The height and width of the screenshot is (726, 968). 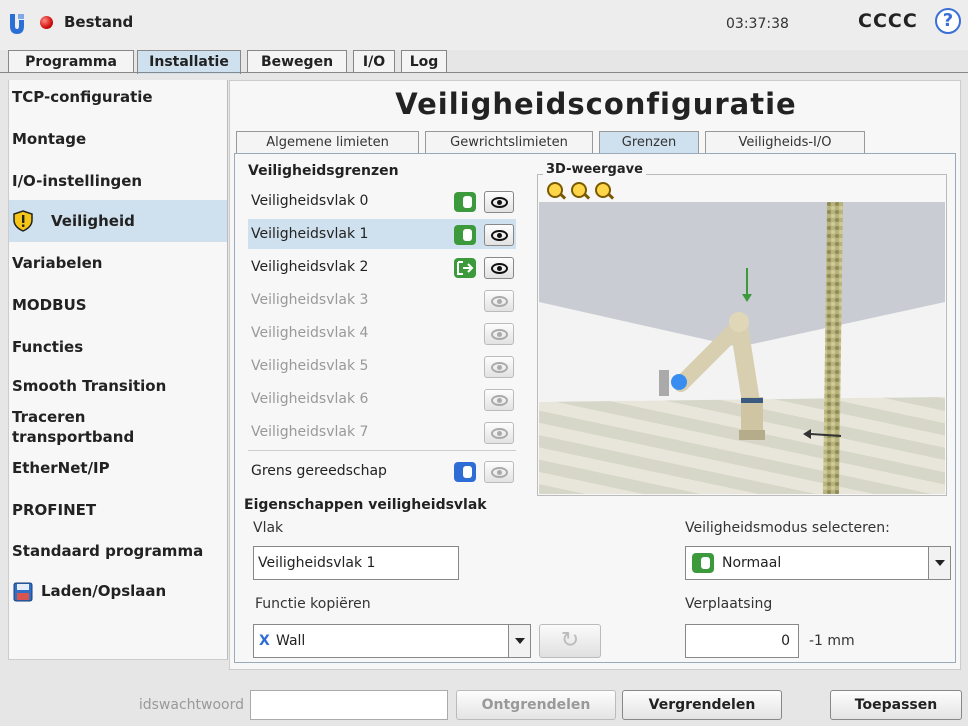 What do you see at coordinates (310, 333) in the screenshot?
I see `plane-label: Veiligheidsvlak 4` at bounding box center [310, 333].